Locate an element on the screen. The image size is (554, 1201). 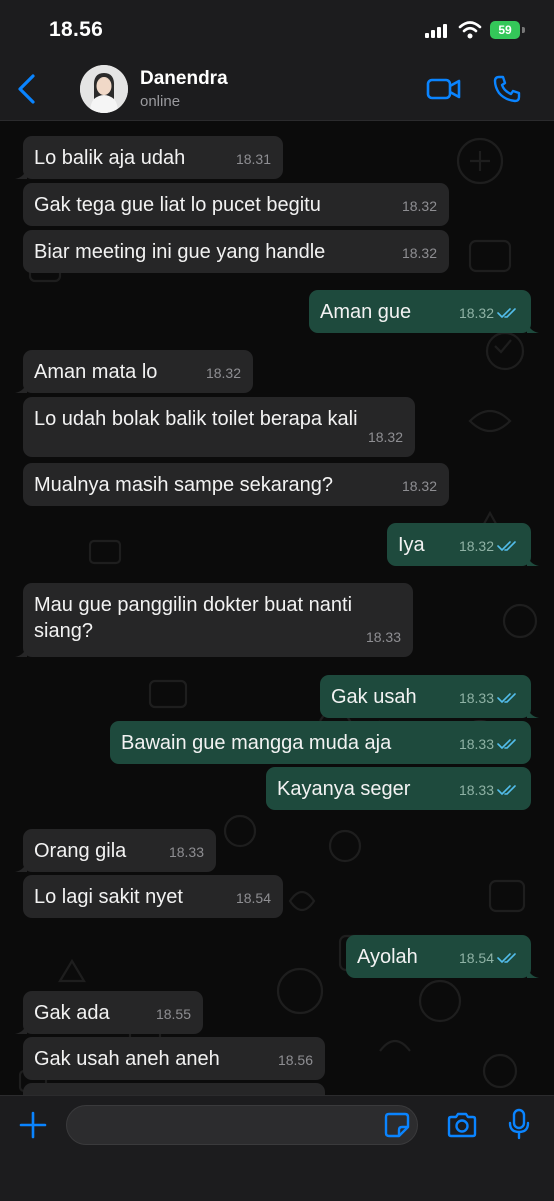
contact-name: Danendra is located at coordinates (184, 79).